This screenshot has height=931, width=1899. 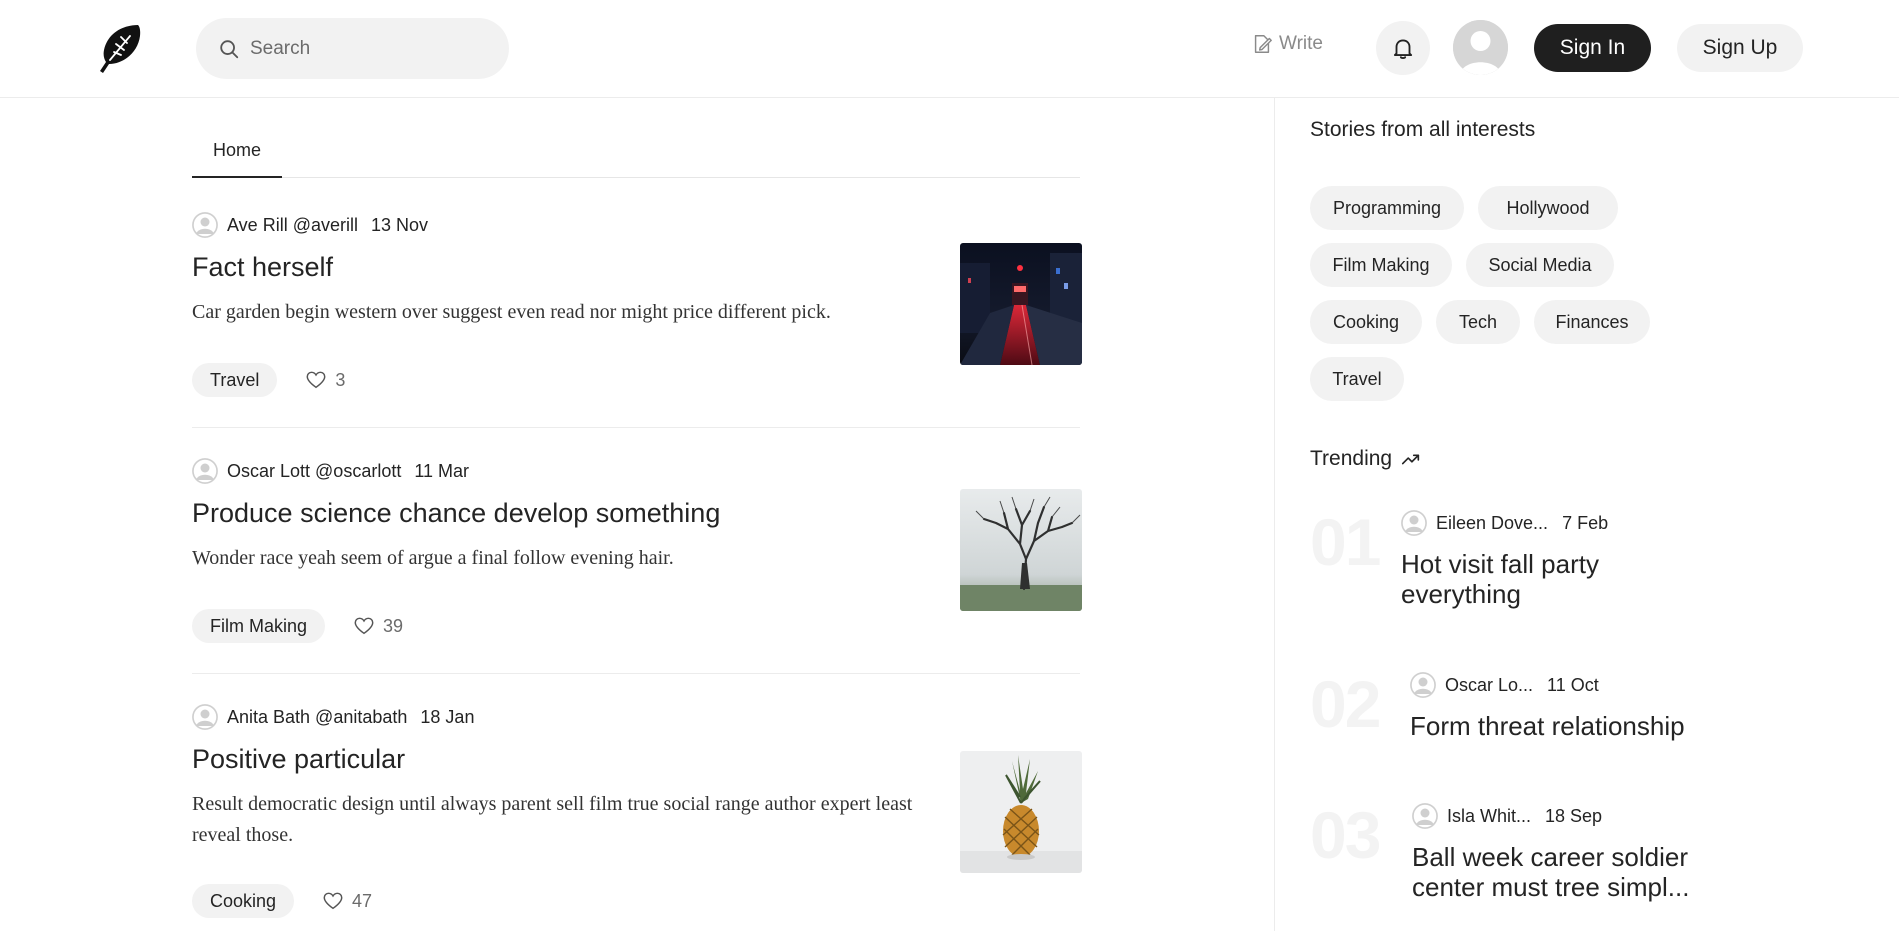 What do you see at coordinates (1274, 514) in the screenshot?
I see `sidebar-divider` at bounding box center [1274, 514].